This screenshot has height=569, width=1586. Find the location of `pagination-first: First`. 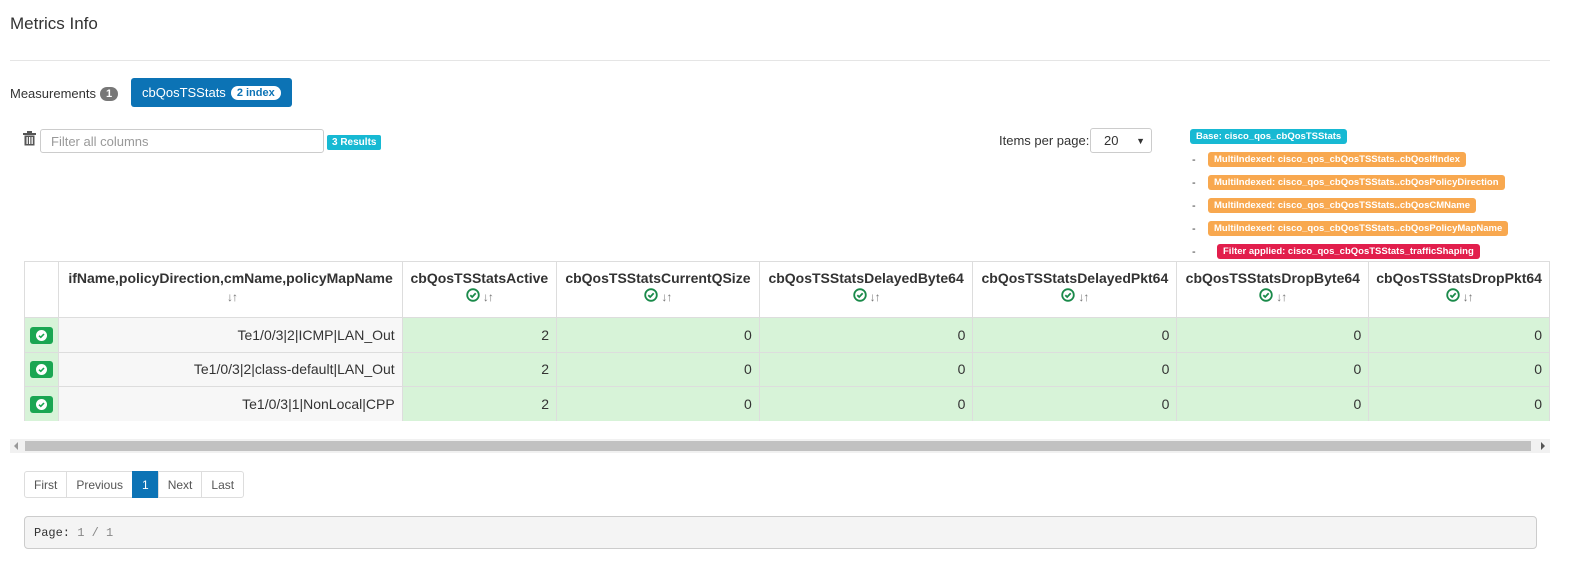

pagination-first: First is located at coordinates (46, 484).